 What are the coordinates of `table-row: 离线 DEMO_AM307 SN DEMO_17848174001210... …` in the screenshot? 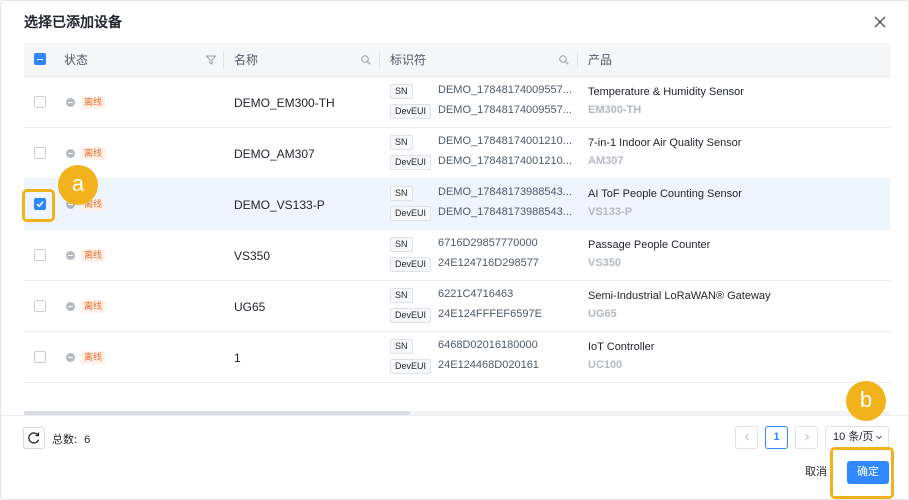 It's located at (457, 153).